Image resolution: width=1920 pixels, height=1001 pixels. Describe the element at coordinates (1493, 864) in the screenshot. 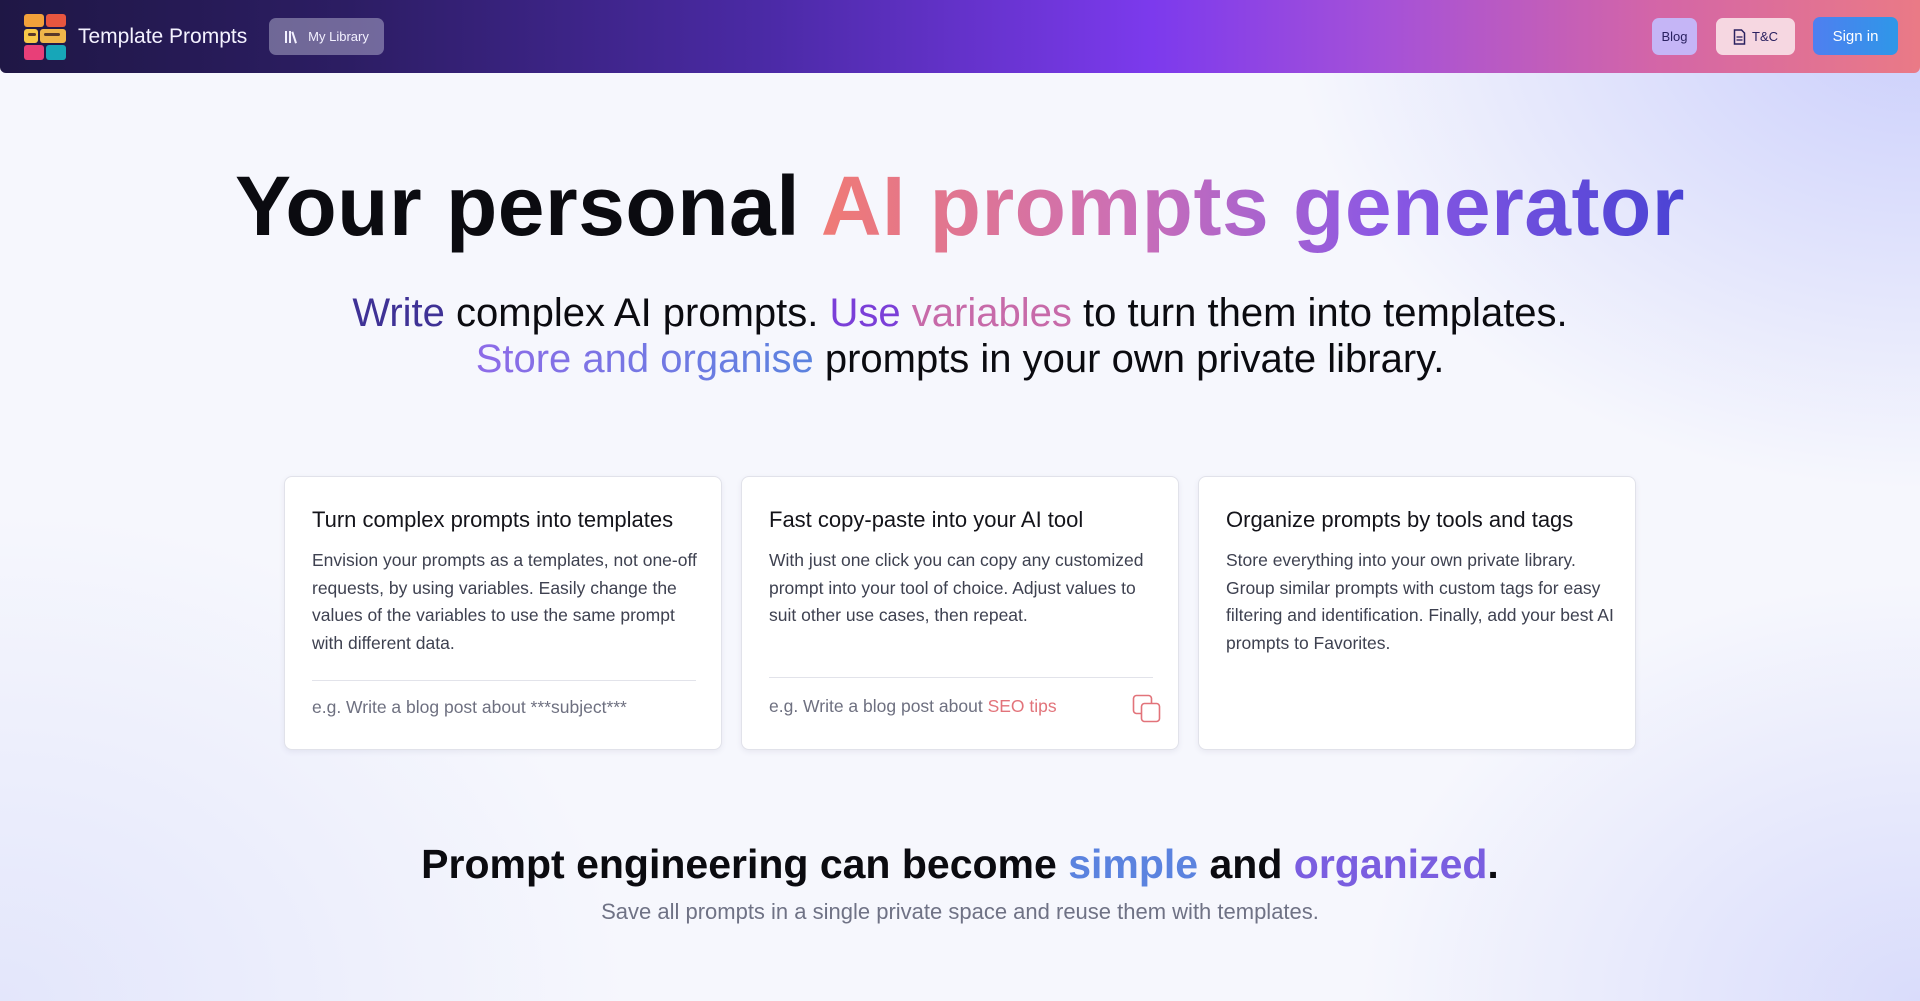

I see `section-title-period: .` at that location.